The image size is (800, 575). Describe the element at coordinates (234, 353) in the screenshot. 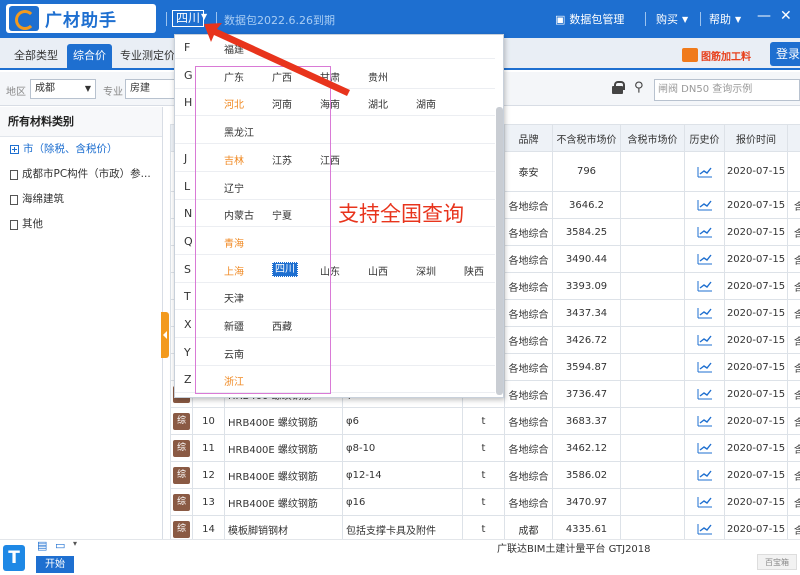

I see `province-option: 云南` at that location.